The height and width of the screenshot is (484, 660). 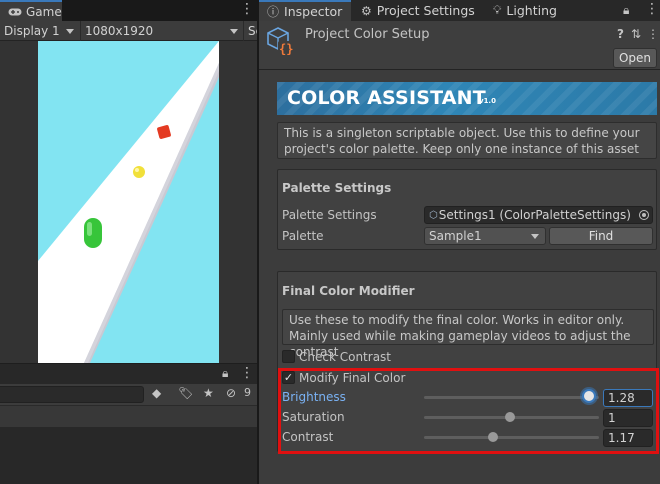 What do you see at coordinates (635, 58) in the screenshot?
I see `open-button: Open` at bounding box center [635, 58].